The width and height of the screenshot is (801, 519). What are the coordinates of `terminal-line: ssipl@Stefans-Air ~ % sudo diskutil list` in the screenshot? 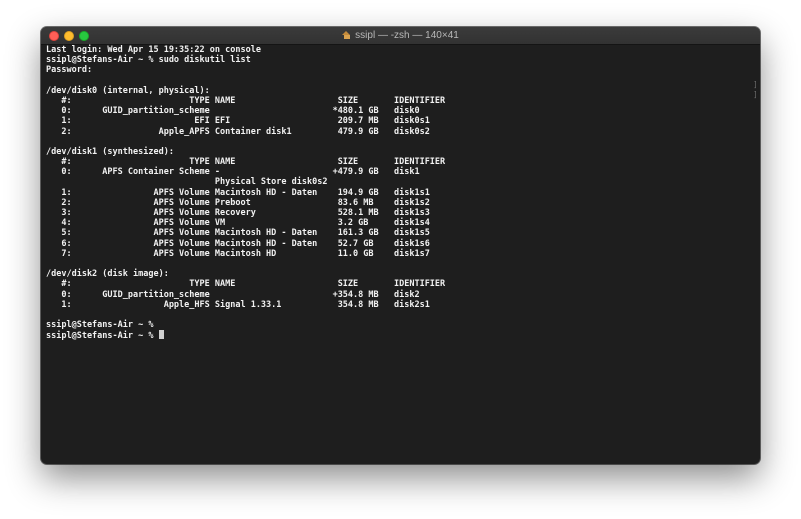 It's located at (148, 60).